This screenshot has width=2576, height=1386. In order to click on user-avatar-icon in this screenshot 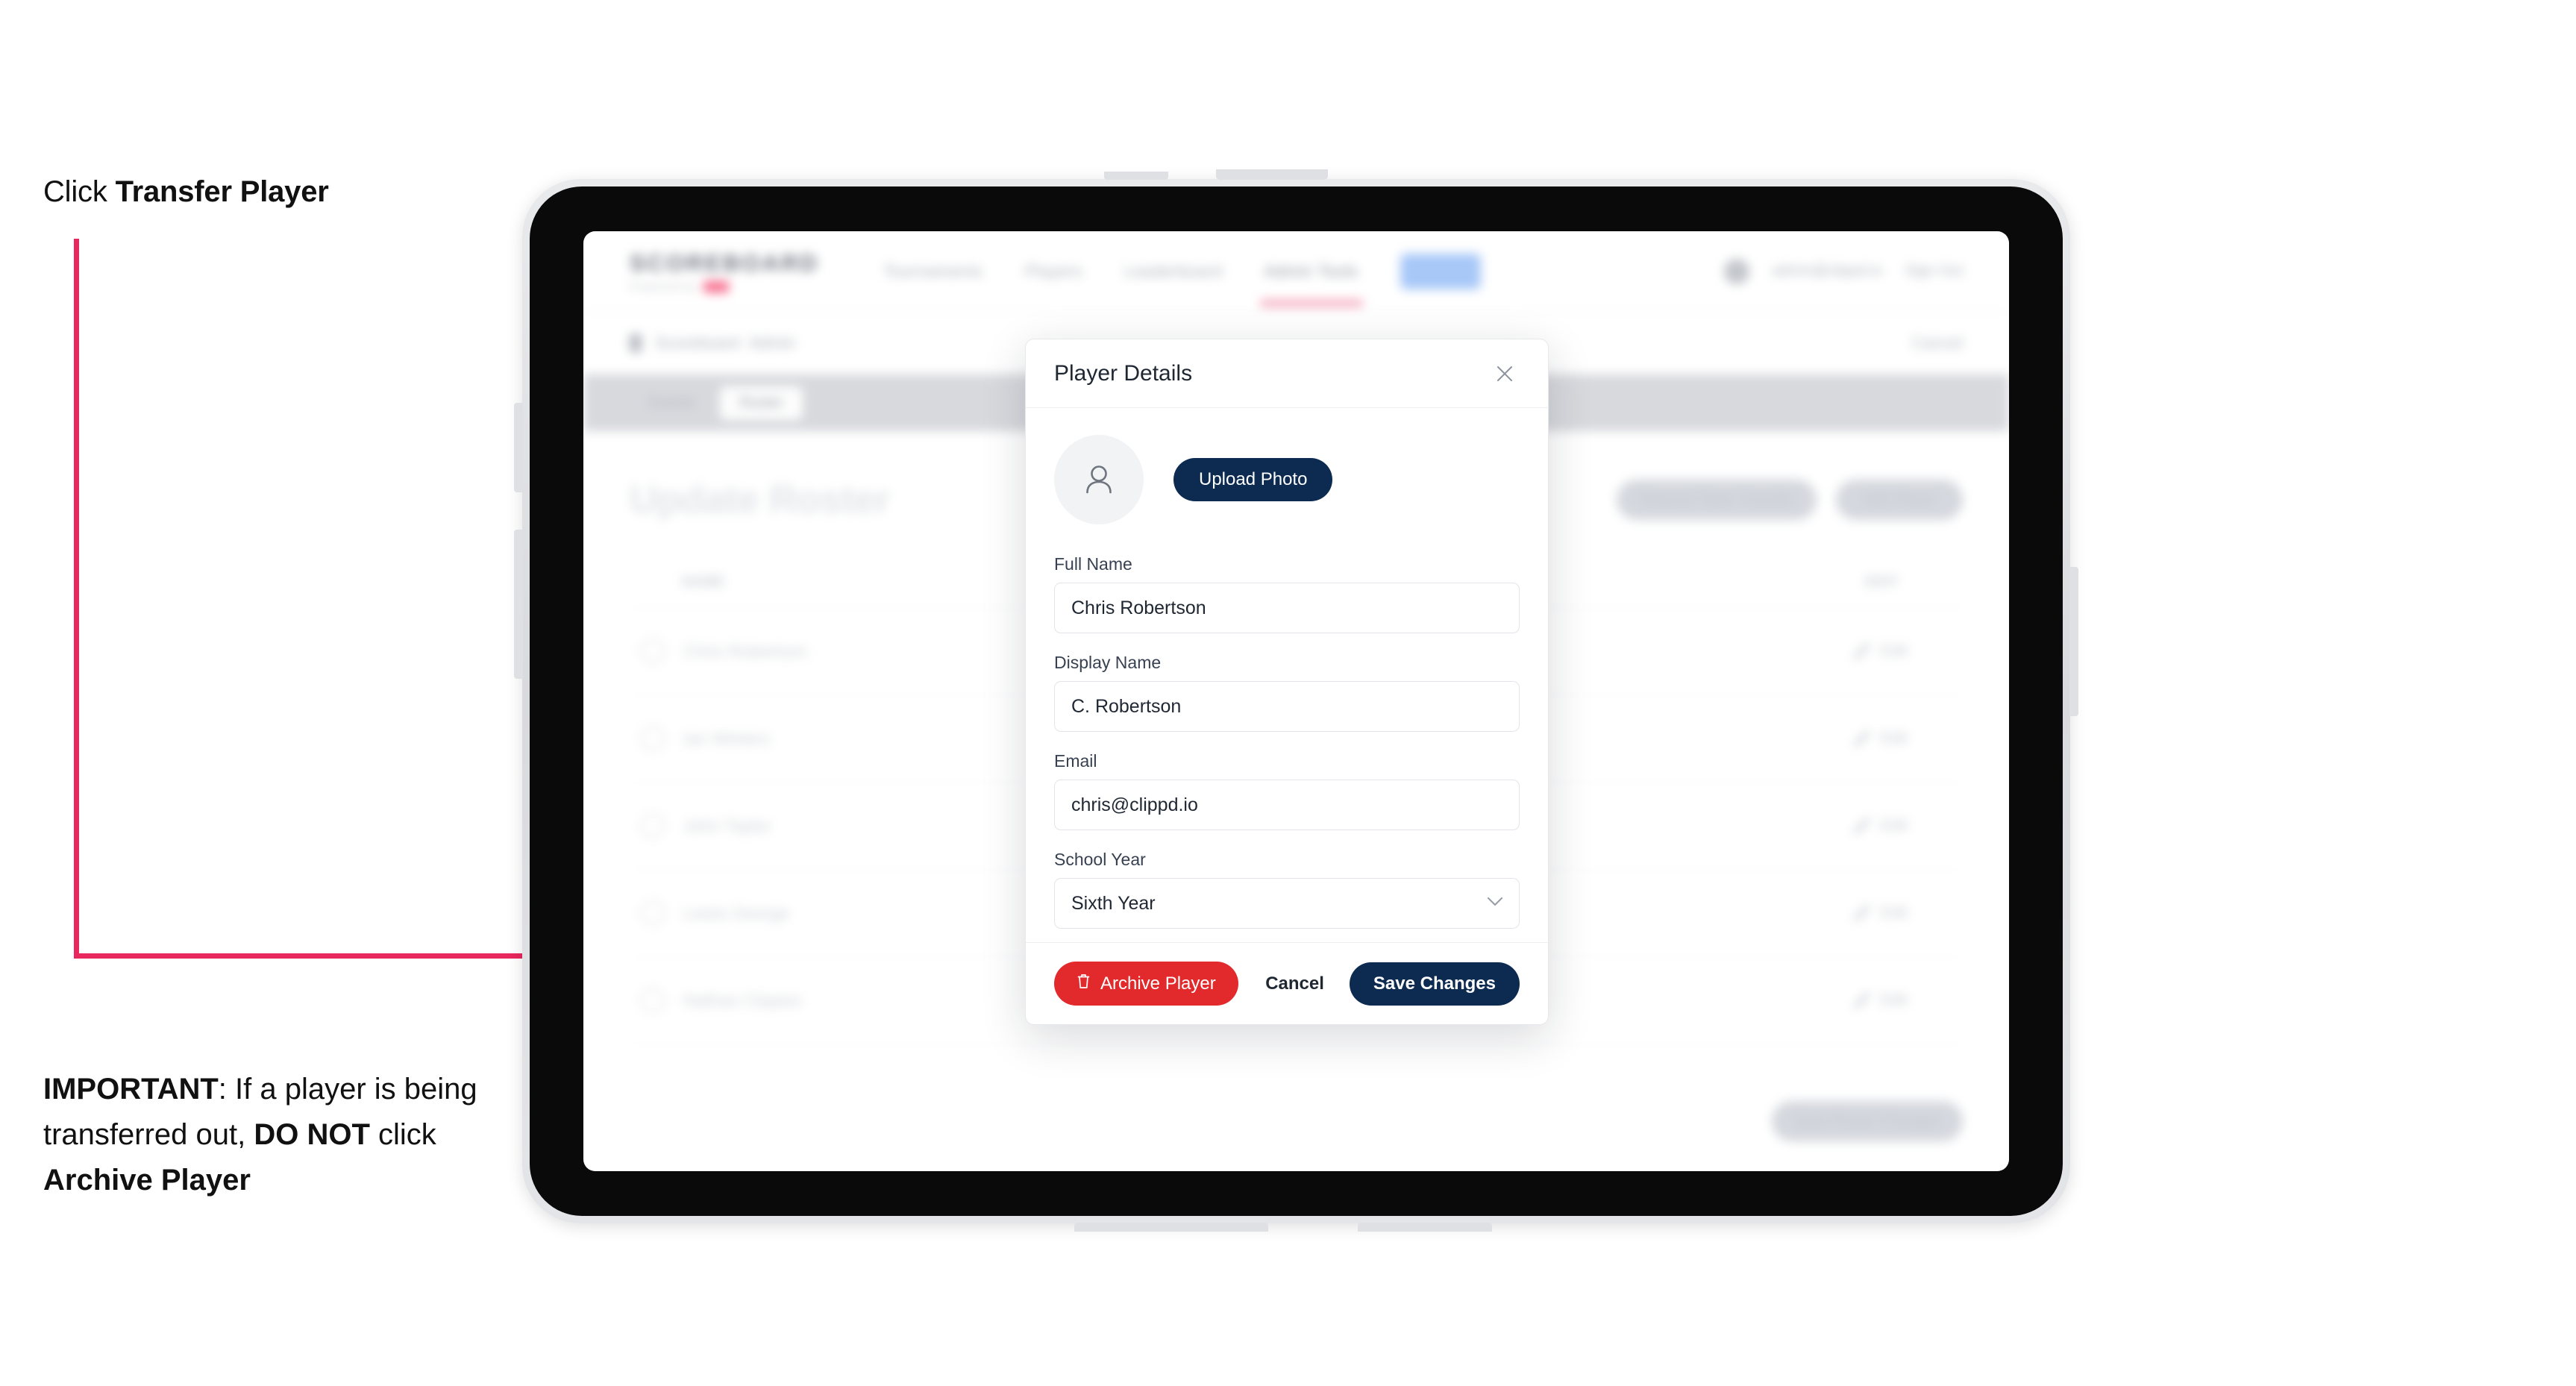, I will do `click(1099, 479)`.